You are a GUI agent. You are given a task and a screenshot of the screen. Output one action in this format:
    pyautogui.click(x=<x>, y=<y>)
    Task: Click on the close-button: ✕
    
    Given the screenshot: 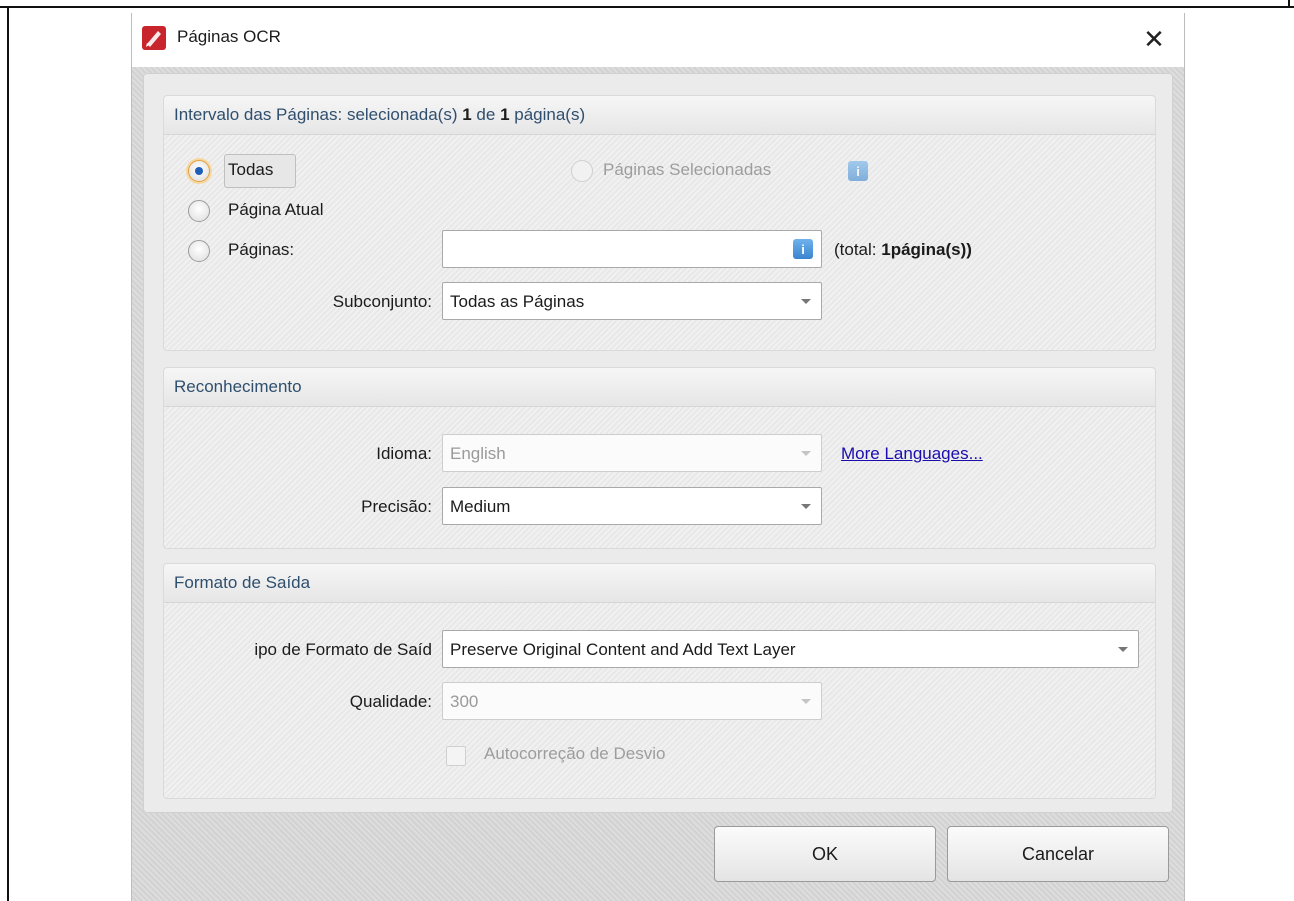 What is the action you would take?
    pyautogui.click(x=1154, y=40)
    